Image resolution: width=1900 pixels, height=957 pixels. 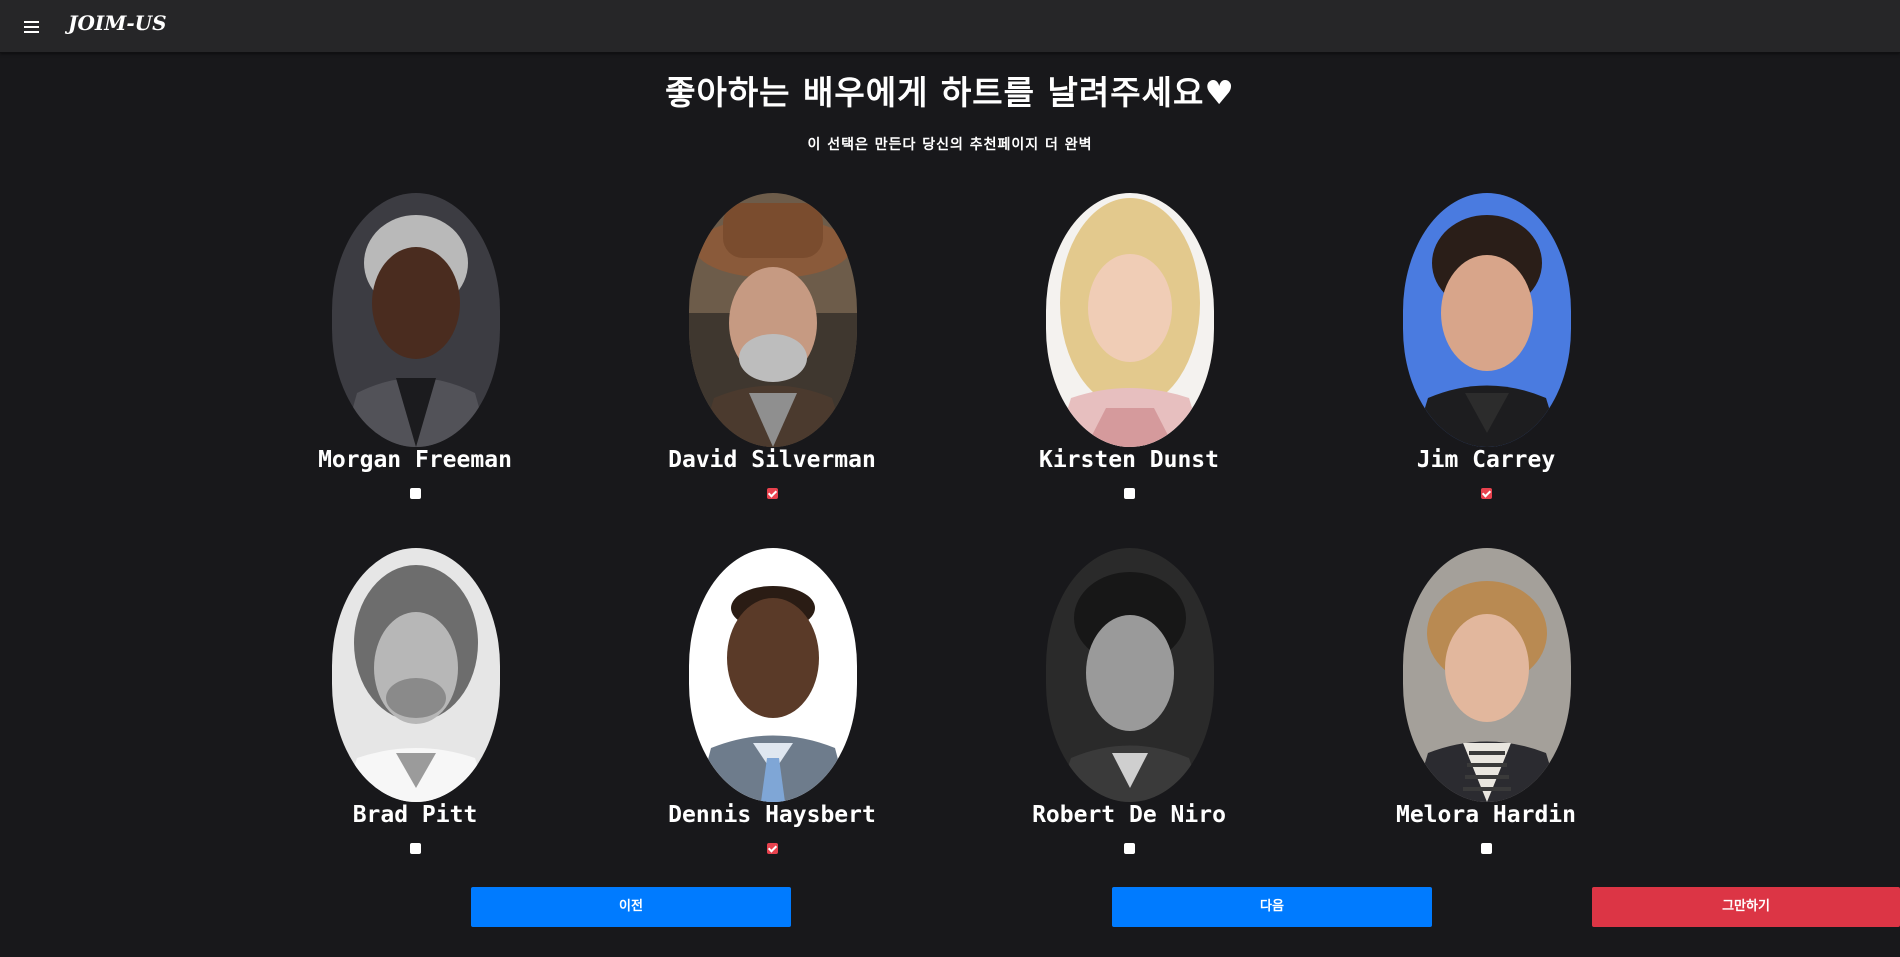 I want to click on page-title: 좋아하는 배우에게 하트를 날려주세요♥, so click(x=950, y=92).